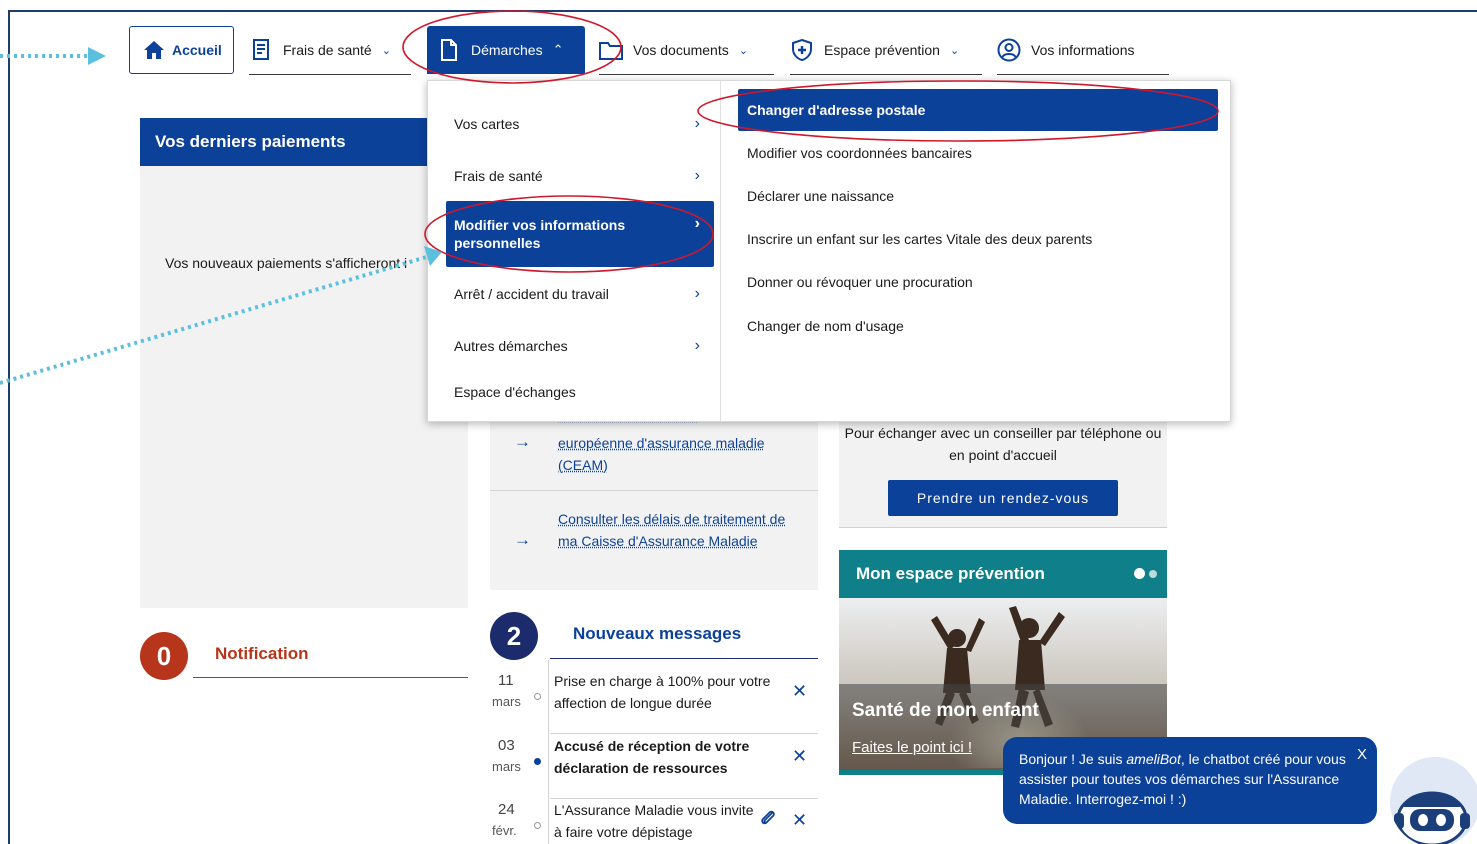 The image size is (1477, 844). I want to click on links-divider, so click(654, 490).